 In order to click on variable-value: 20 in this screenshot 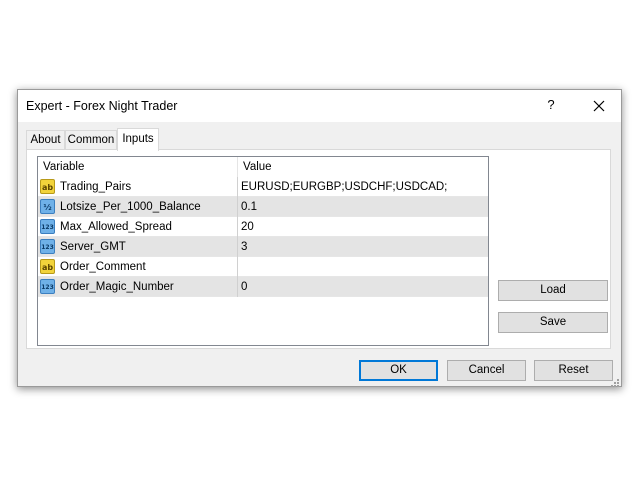, I will do `click(247, 227)`.